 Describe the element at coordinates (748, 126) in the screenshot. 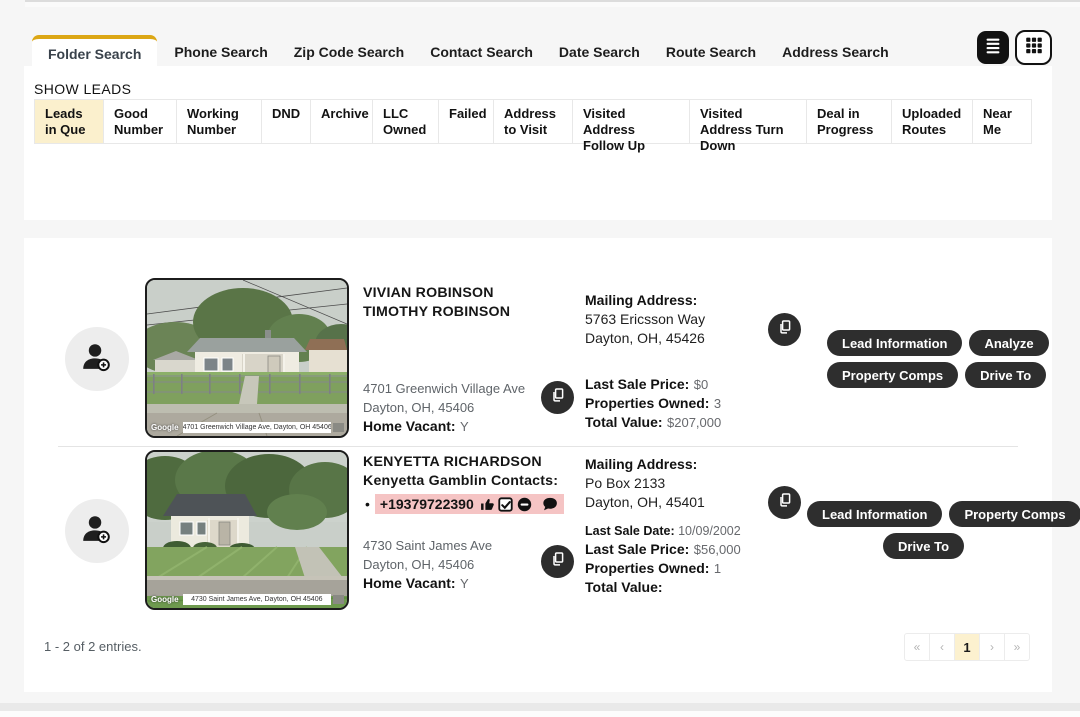

I see `filter-visited-address-turn-down: Visited Address Turn Down` at that location.